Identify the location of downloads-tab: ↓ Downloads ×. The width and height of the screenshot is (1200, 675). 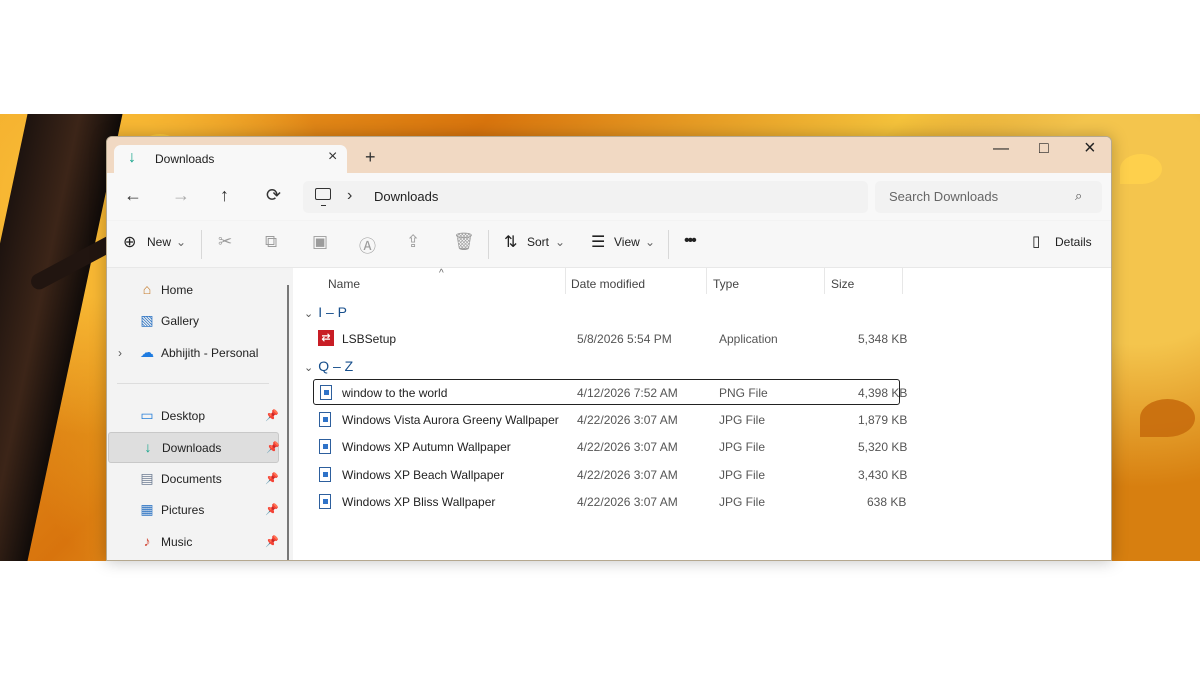
(230, 159).